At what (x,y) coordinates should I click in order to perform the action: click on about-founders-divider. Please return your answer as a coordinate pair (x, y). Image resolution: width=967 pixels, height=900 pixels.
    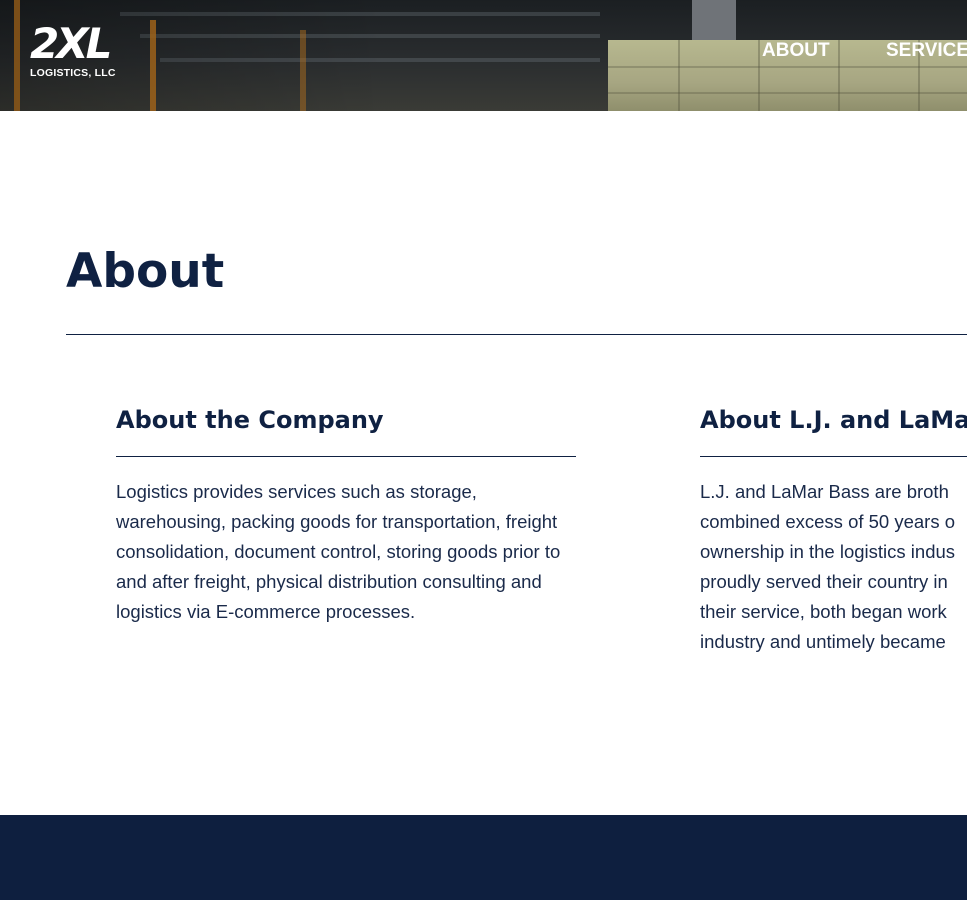
    Looking at the image, I should click on (833, 456).